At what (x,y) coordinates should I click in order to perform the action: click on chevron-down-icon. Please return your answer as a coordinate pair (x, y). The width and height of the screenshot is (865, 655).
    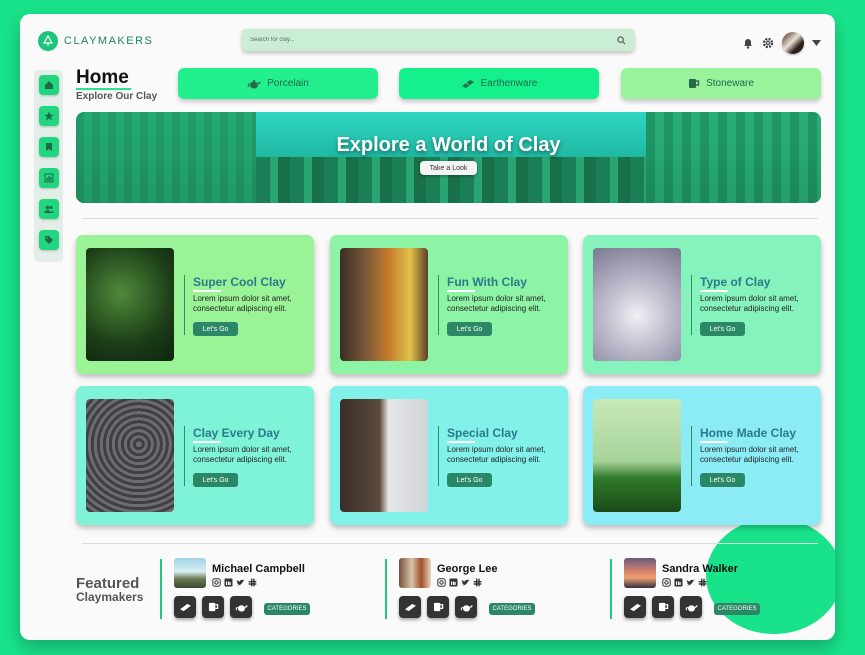
    Looking at the image, I should click on (816, 43).